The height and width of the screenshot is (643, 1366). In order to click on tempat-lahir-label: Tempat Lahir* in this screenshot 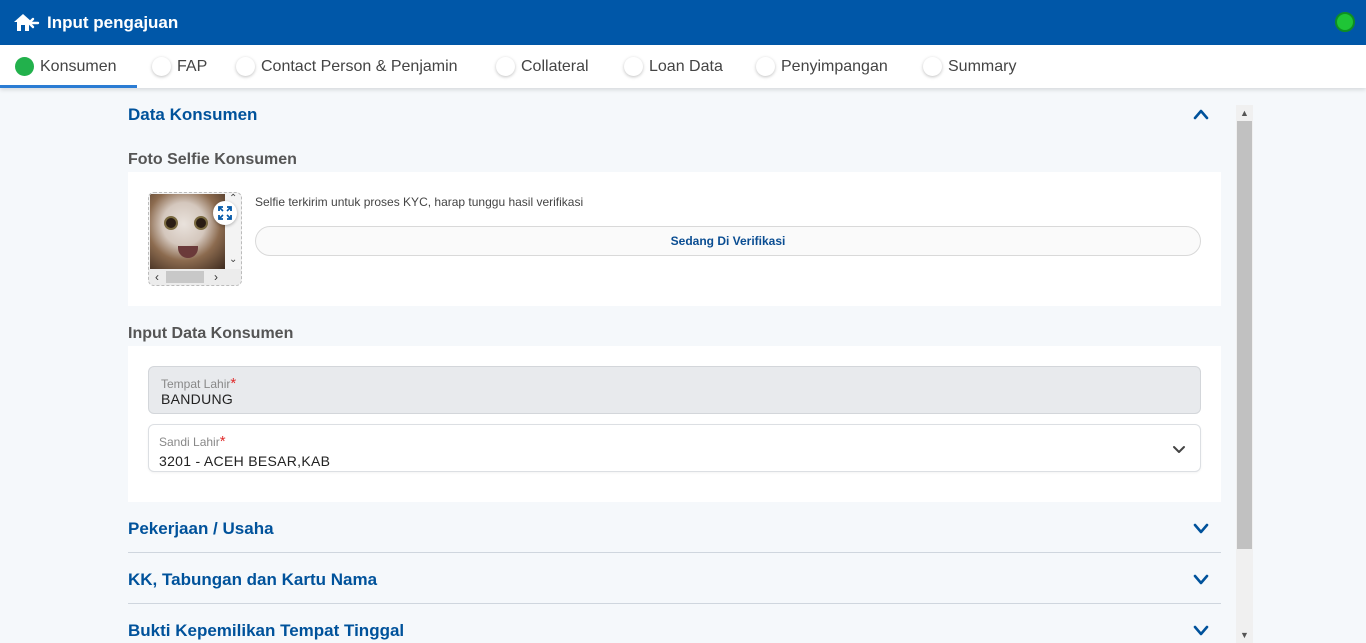, I will do `click(199, 383)`.